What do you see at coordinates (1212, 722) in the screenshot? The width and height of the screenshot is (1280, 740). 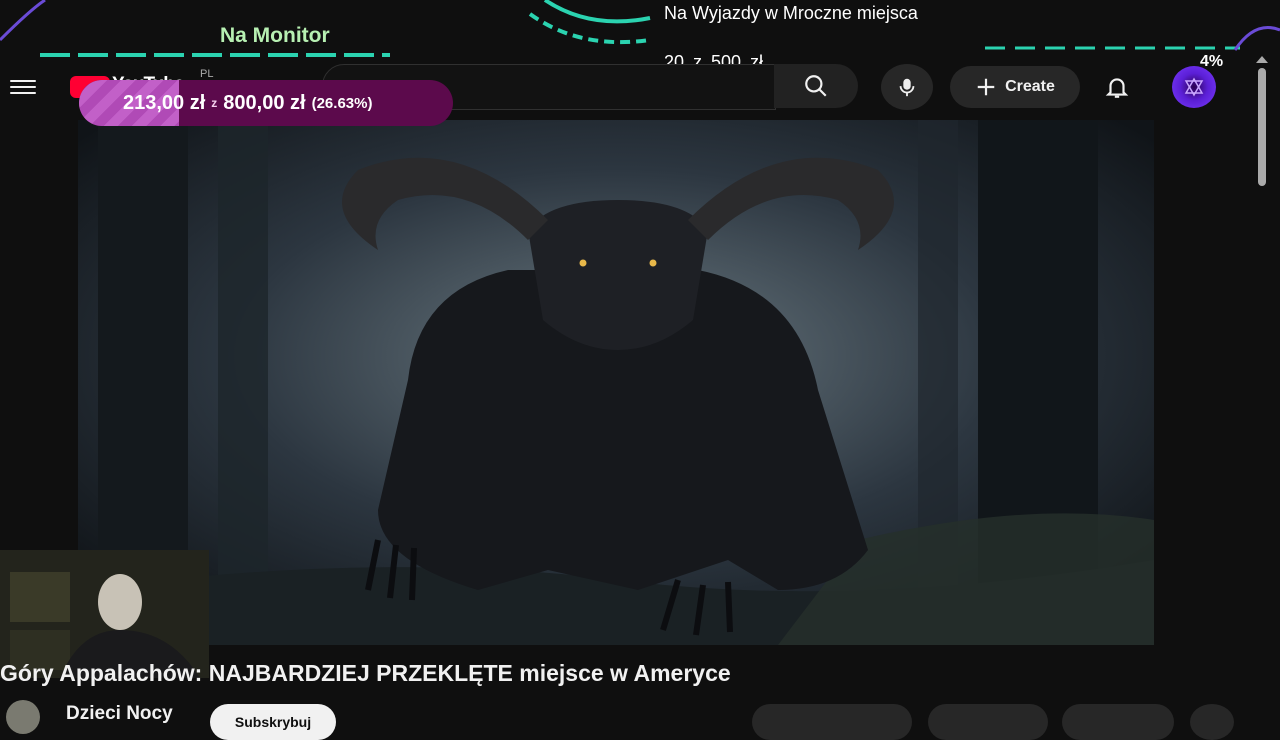 I see `more-actions-button` at bounding box center [1212, 722].